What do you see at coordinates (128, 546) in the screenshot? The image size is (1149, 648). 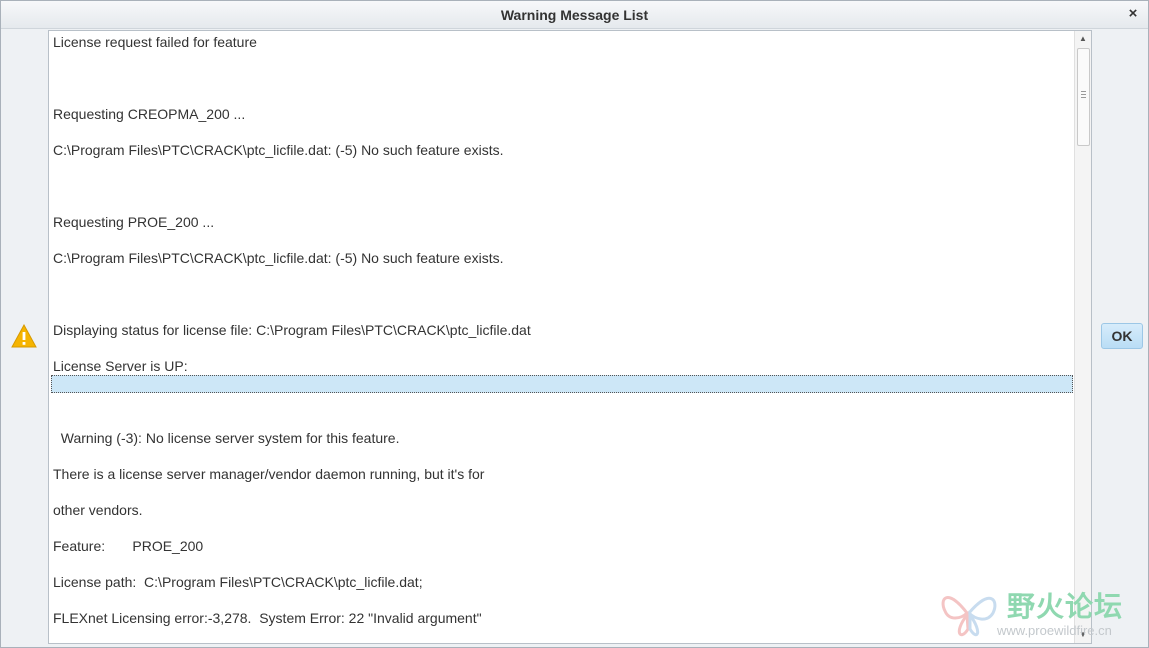 I see `message-line: Feature: PROE_200` at bounding box center [128, 546].